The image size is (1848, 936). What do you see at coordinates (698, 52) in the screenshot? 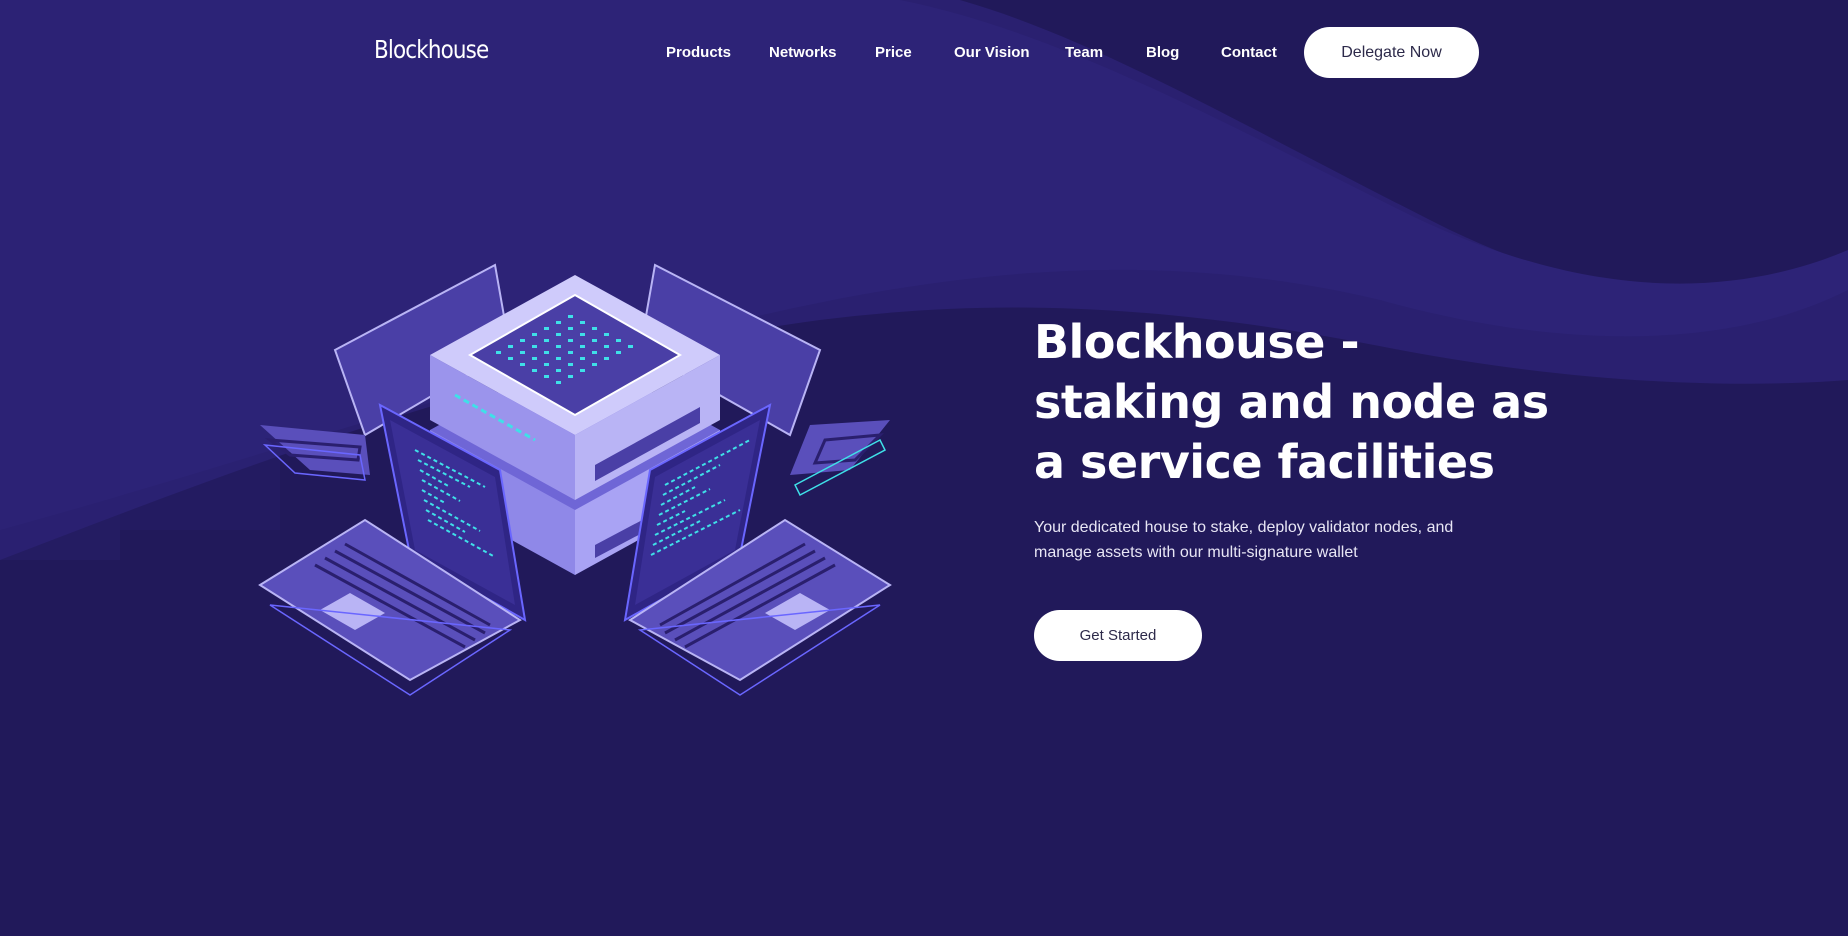
I see `nav-link-products: Products` at bounding box center [698, 52].